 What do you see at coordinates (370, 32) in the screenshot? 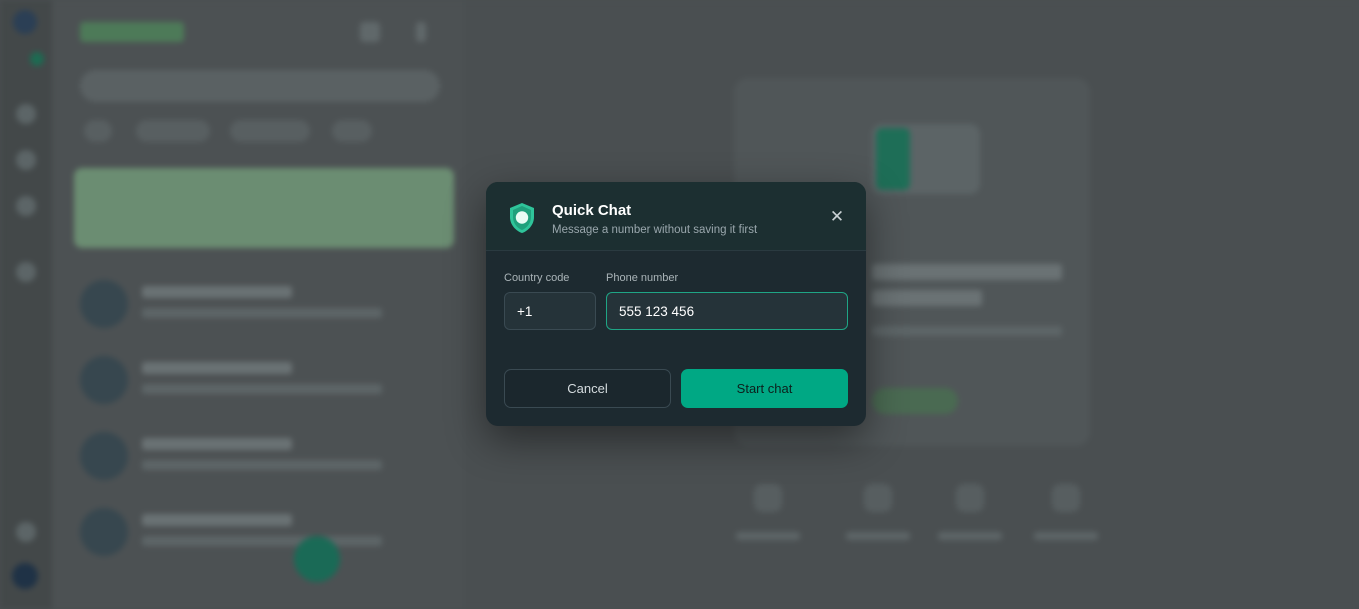
I see `new-chat-icon` at bounding box center [370, 32].